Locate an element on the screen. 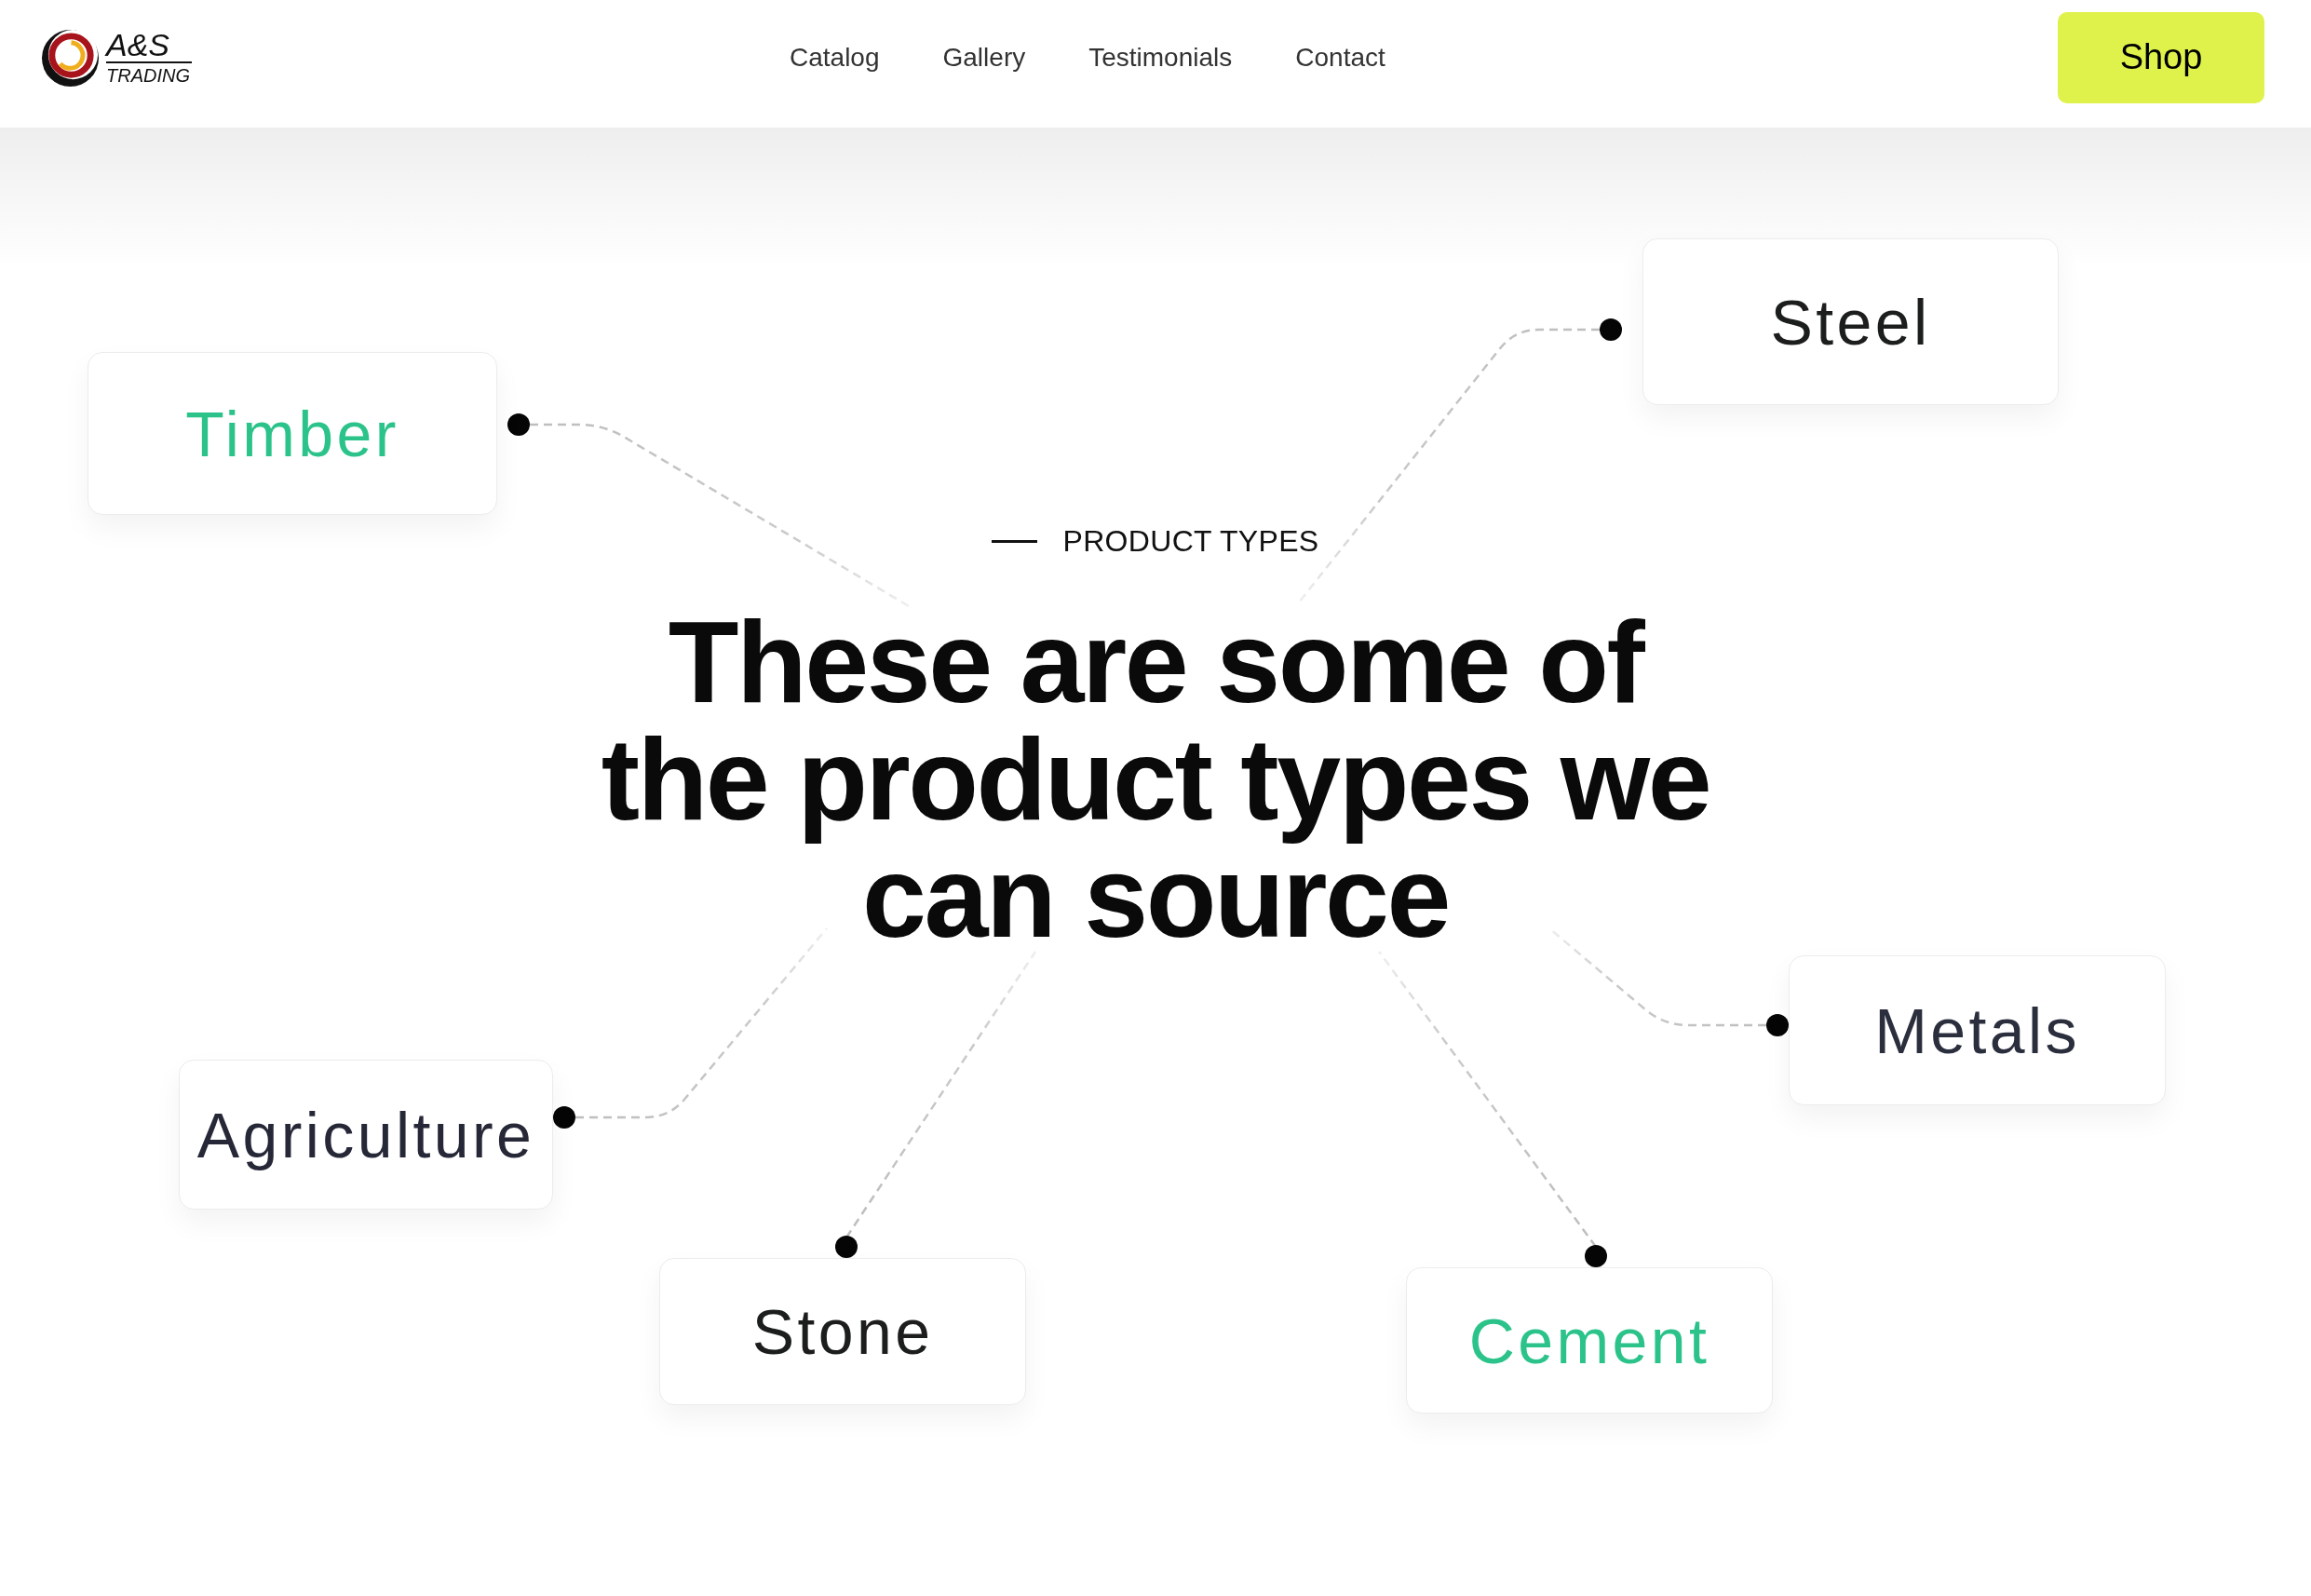  logo-name: A&S is located at coordinates (138, 44).